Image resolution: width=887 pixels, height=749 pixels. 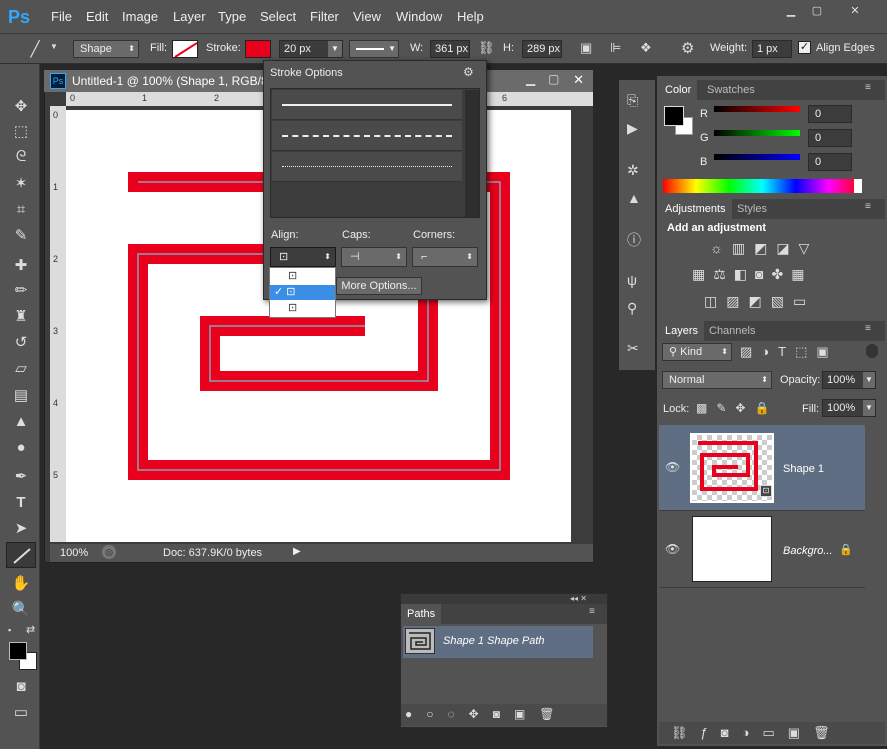 I want to click on crop-tool-icon: ⌗, so click(x=21, y=210).